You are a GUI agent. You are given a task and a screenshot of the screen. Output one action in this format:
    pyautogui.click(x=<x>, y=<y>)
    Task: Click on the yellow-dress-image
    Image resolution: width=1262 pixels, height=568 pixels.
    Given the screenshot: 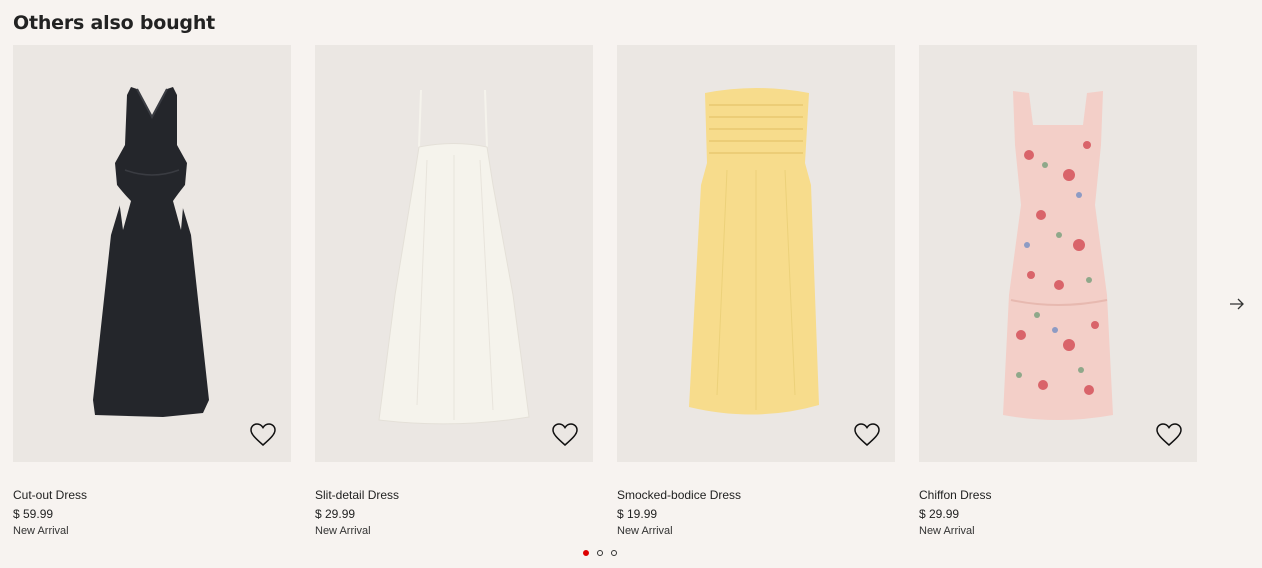 What is the action you would take?
    pyautogui.click(x=754, y=251)
    